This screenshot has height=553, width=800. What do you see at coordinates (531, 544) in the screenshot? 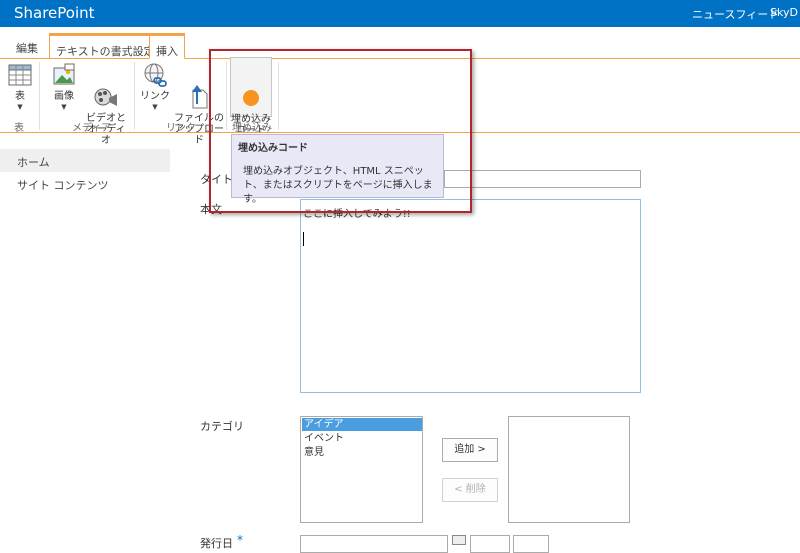
I see `minute-select` at bounding box center [531, 544].